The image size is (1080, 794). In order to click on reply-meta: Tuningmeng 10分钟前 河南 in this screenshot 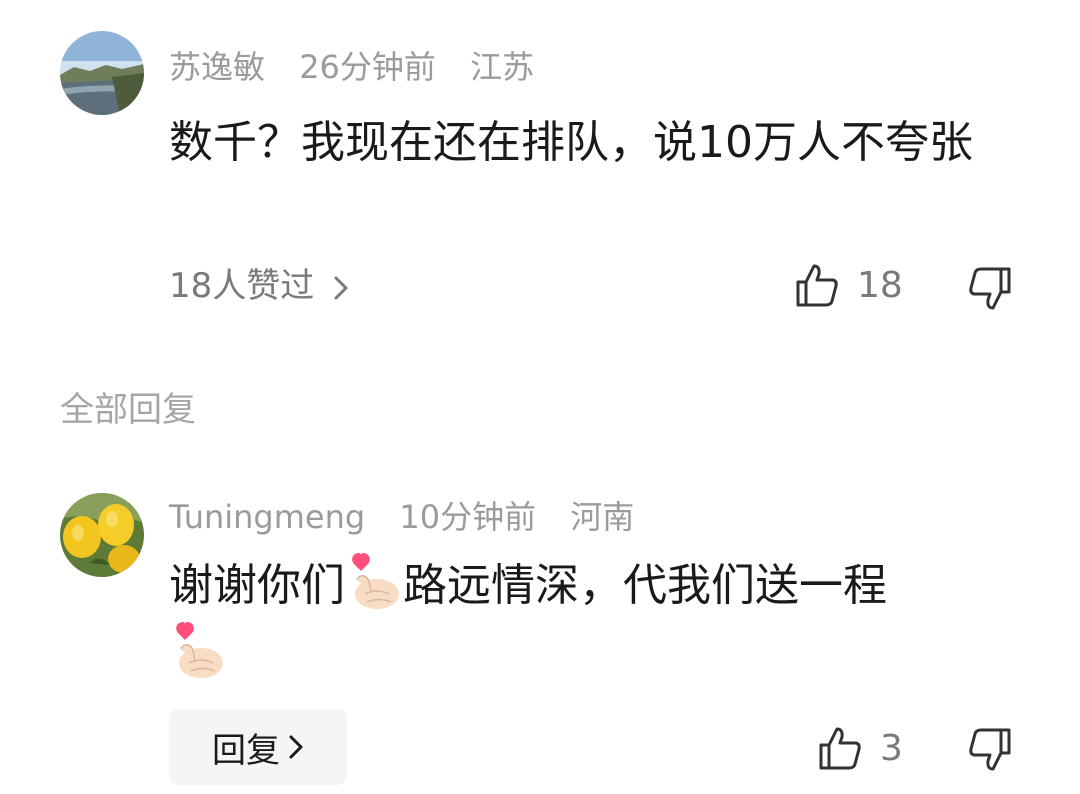, I will do `click(413, 517)`.